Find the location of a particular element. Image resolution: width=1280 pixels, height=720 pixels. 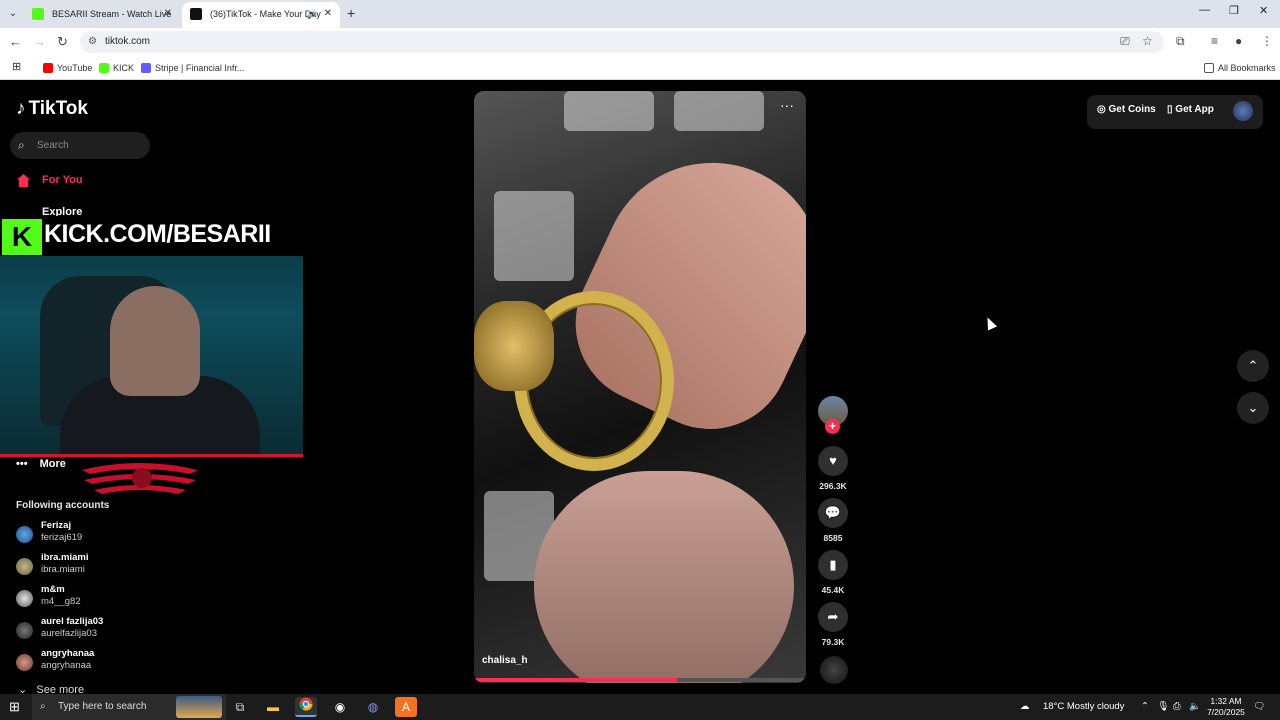

video-more-icon: ··· is located at coordinates (787, 105).